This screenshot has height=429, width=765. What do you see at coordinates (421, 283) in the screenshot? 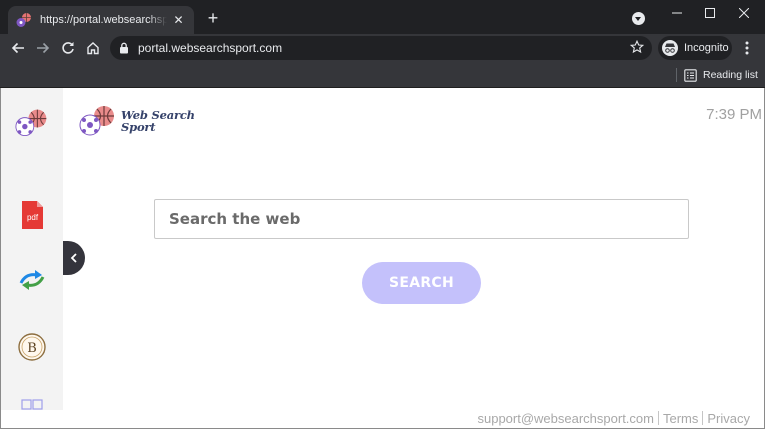
I see `search-button: SEARCH` at bounding box center [421, 283].